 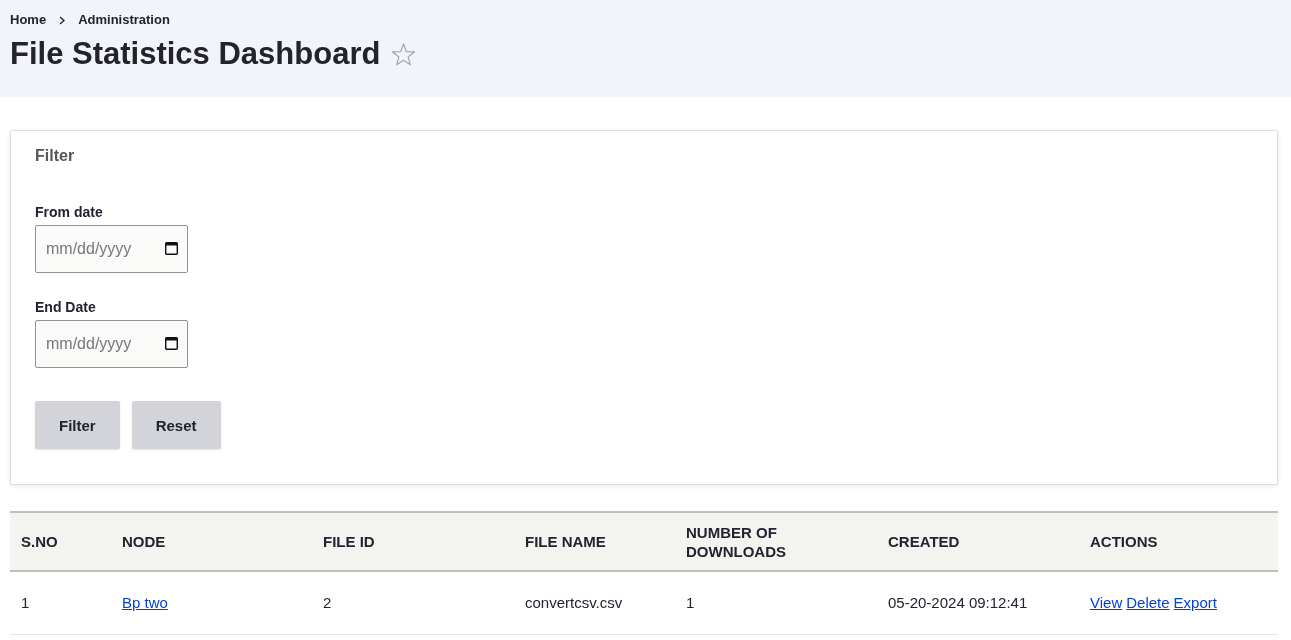 I want to click on column-header: NODE, so click(x=211, y=541).